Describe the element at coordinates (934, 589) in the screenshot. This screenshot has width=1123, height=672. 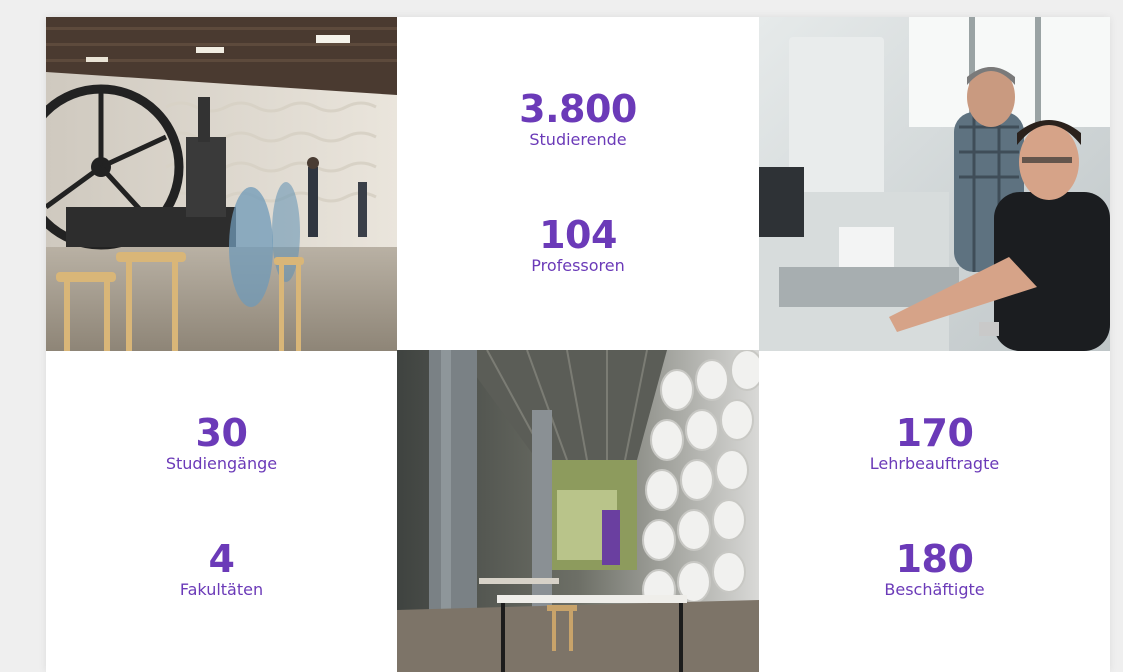
I see `stat-label: Beschäftigte` at that location.